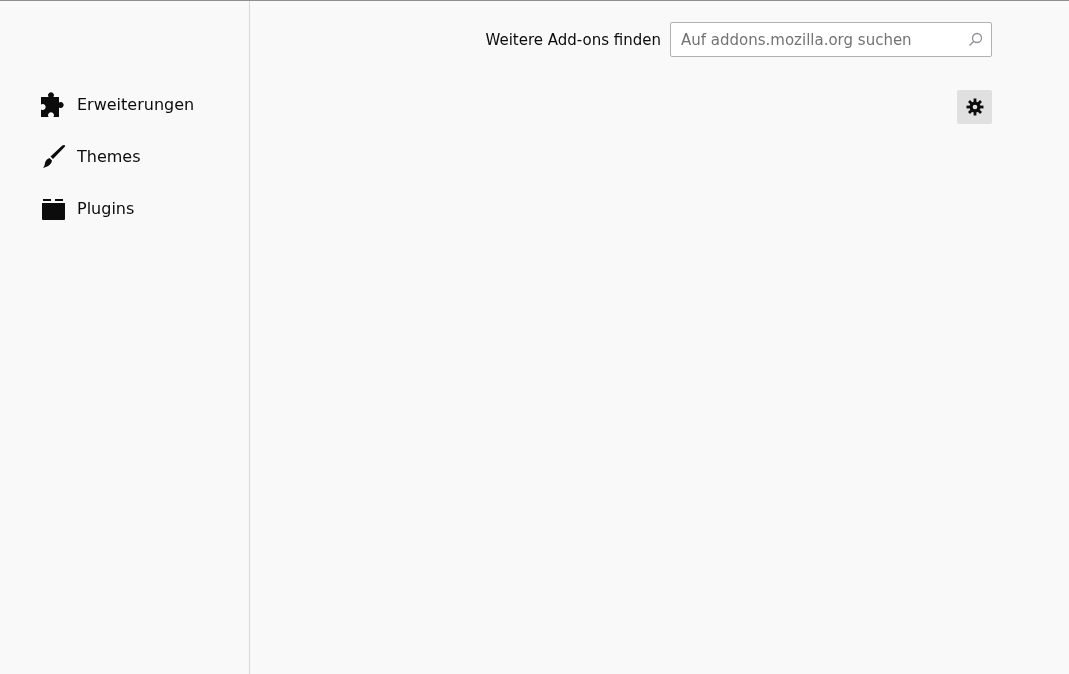  What do you see at coordinates (106, 208) in the screenshot?
I see `sidebar-item: Plugins` at bounding box center [106, 208].